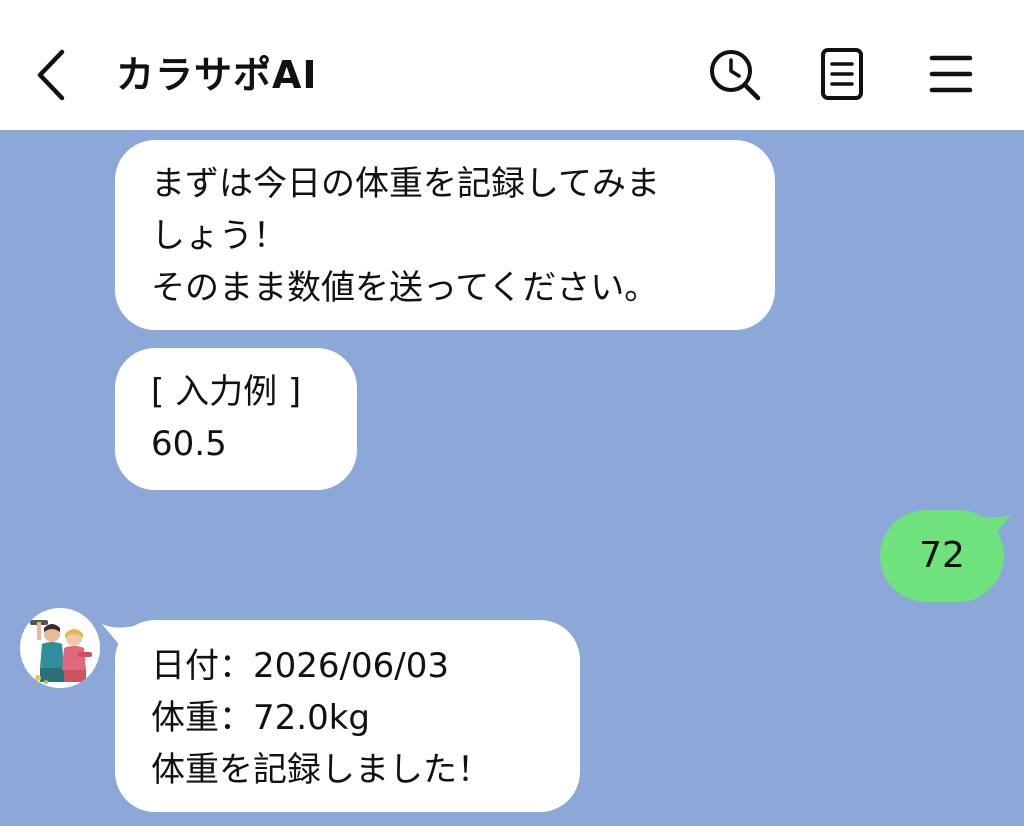 The image size is (1024, 826). I want to click on hamburger-menu-icon, so click(951, 74).